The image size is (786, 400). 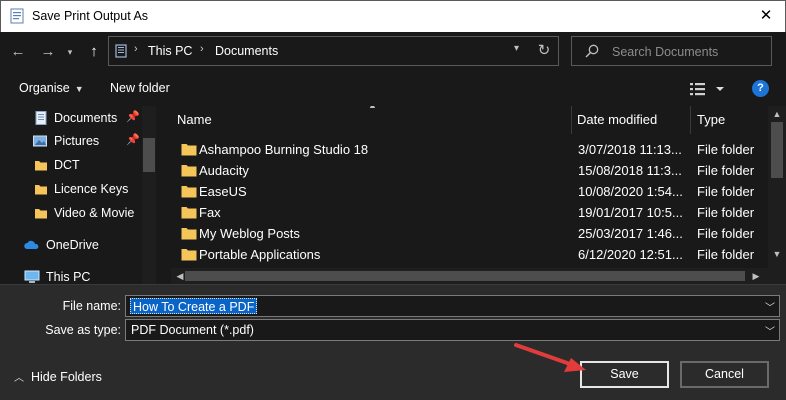 What do you see at coordinates (192, 330) in the screenshot?
I see `save-as-type-value: PDF Document (*.pdf)` at bounding box center [192, 330].